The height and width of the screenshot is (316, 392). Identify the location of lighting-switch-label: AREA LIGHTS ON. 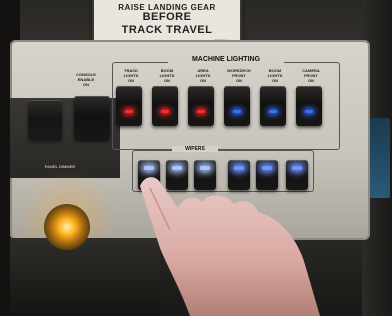
(203, 75).